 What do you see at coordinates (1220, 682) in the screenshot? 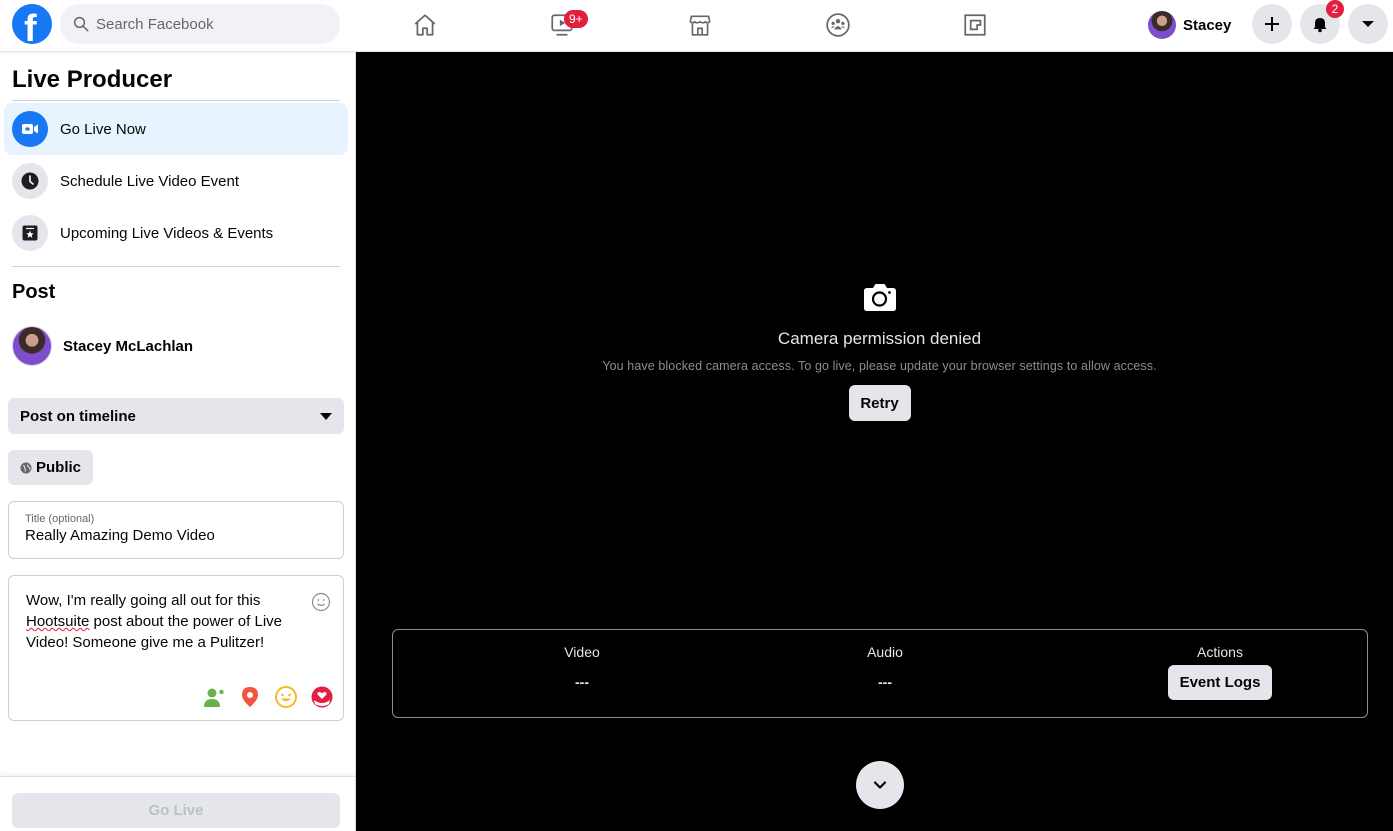
I see `event-logs-button: Event Logs` at bounding box center [1220, 682].